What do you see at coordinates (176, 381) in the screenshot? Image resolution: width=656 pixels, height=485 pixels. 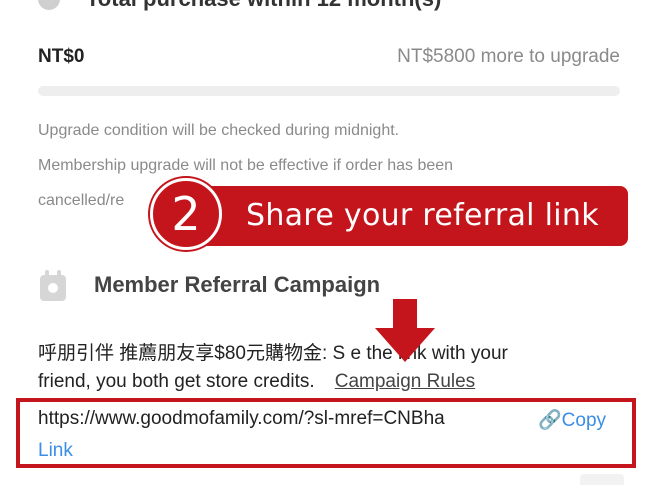 I see `campaign-description-text: friend, you both get store credits.` at bounding box center [176, 381].